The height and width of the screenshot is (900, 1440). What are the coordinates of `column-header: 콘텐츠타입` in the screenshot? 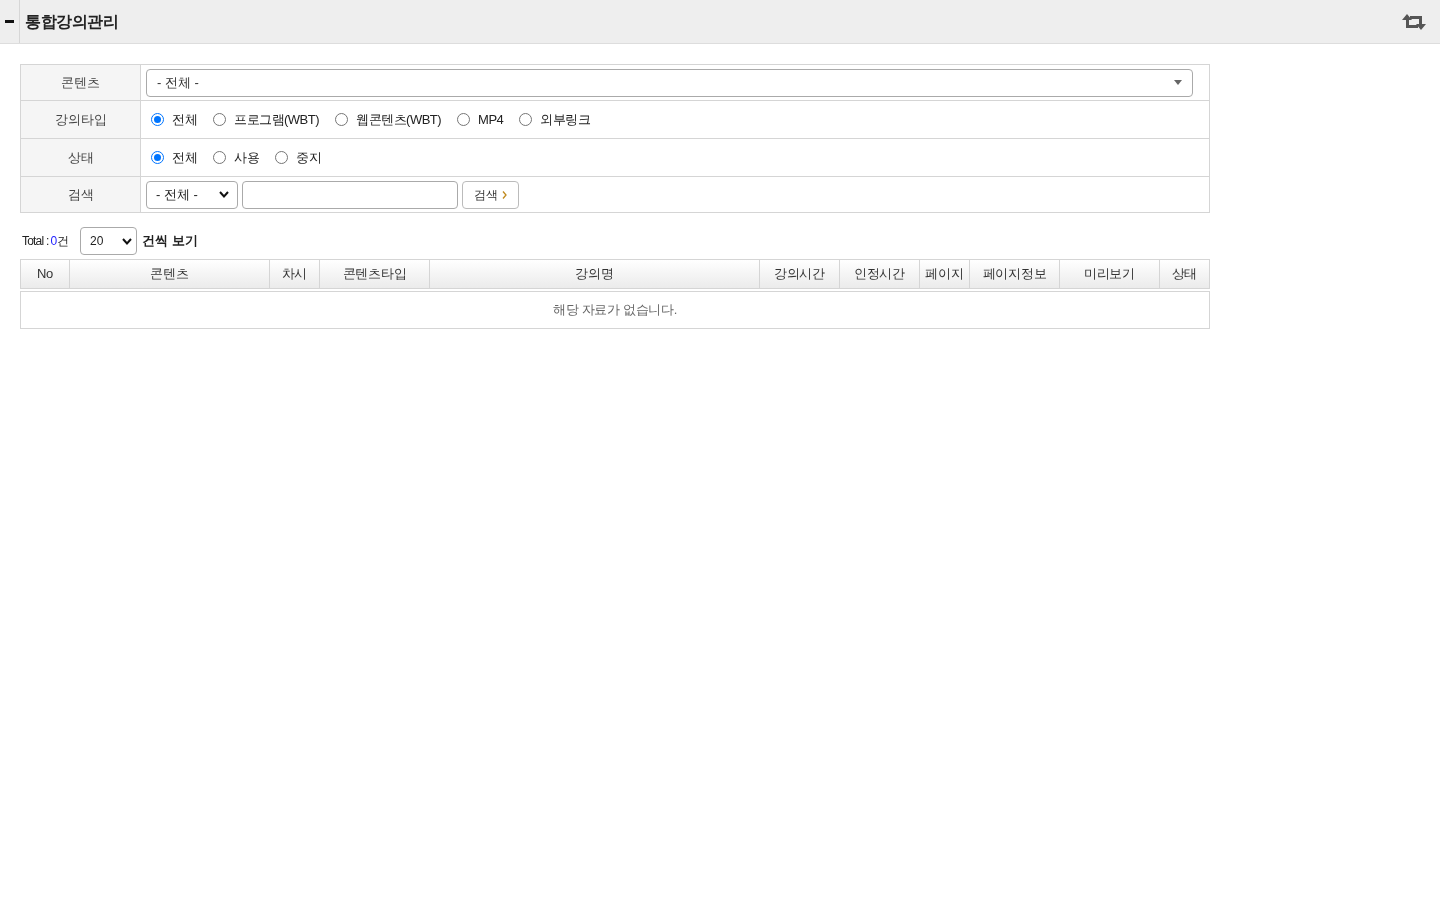 It's located at (375, 274).